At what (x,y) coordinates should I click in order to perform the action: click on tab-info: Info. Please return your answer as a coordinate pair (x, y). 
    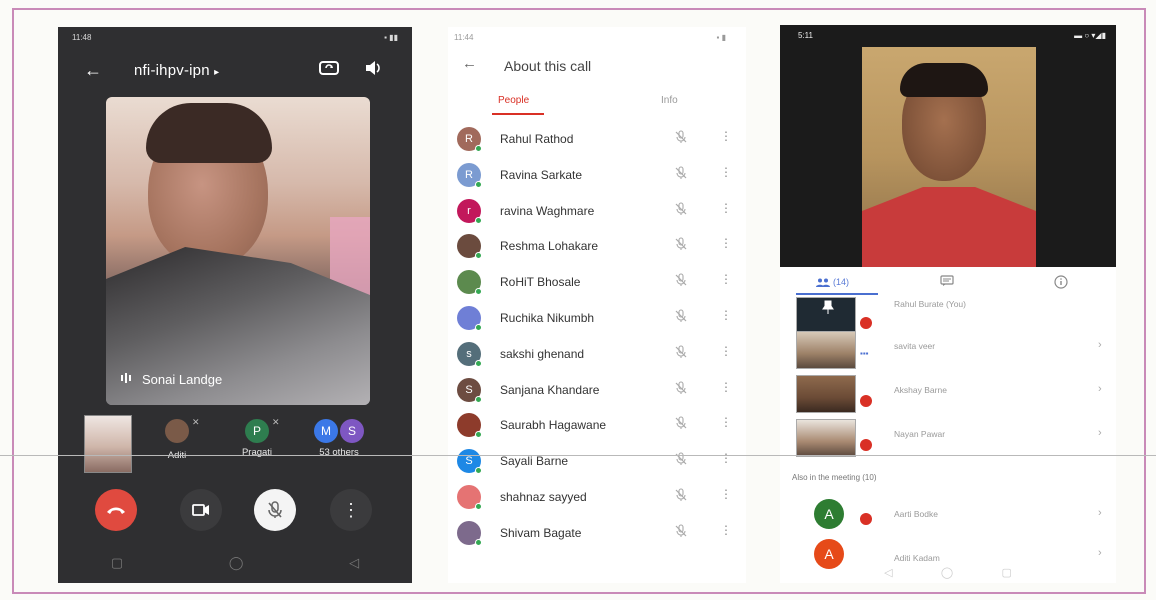
    Looking at the image, I should click on (669, 100).